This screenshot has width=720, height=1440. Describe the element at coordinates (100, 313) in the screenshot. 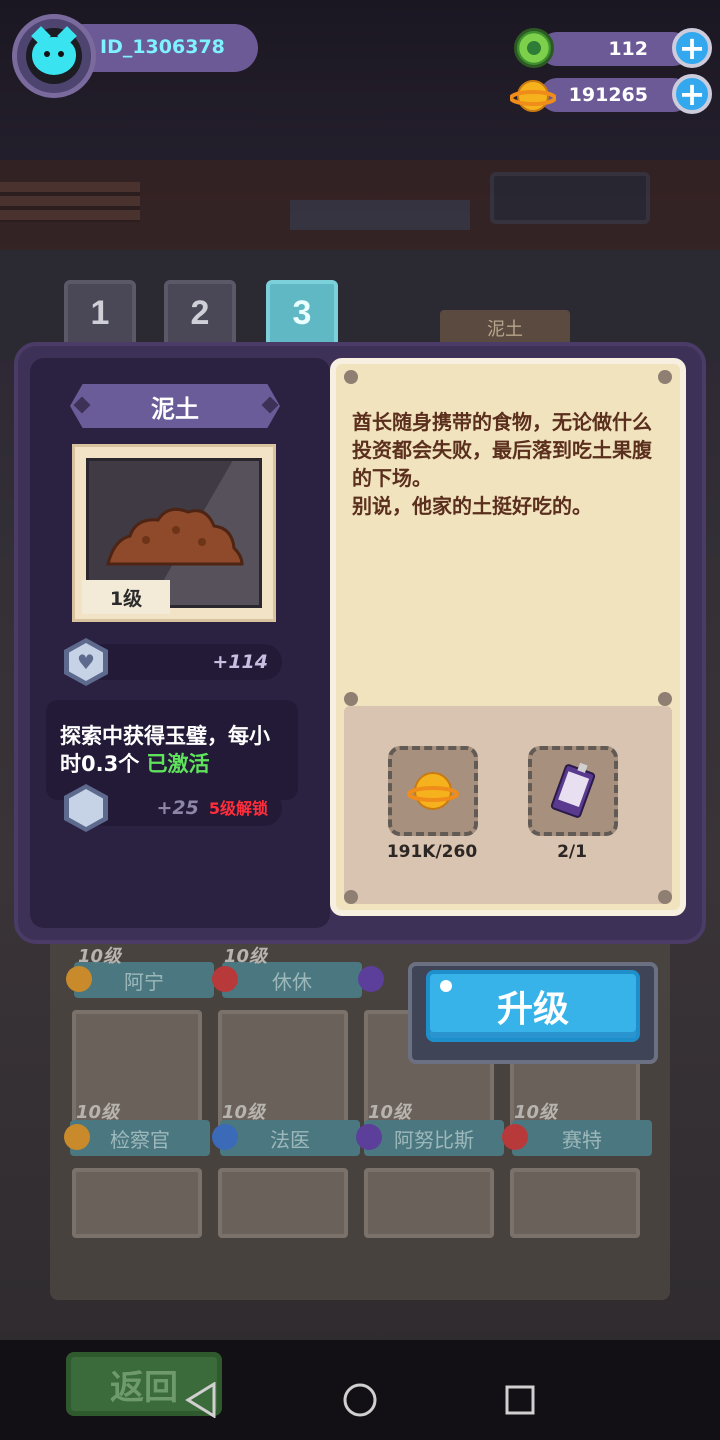

I see `tab-1: 1` at that location.